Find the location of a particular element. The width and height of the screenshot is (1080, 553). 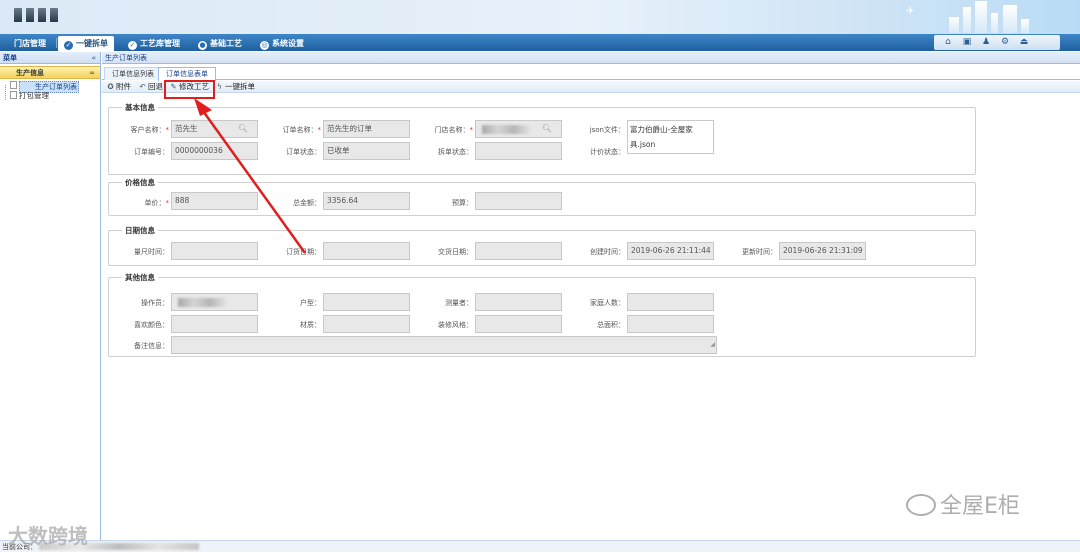

order-date-field is located at coordinates (366, 251).